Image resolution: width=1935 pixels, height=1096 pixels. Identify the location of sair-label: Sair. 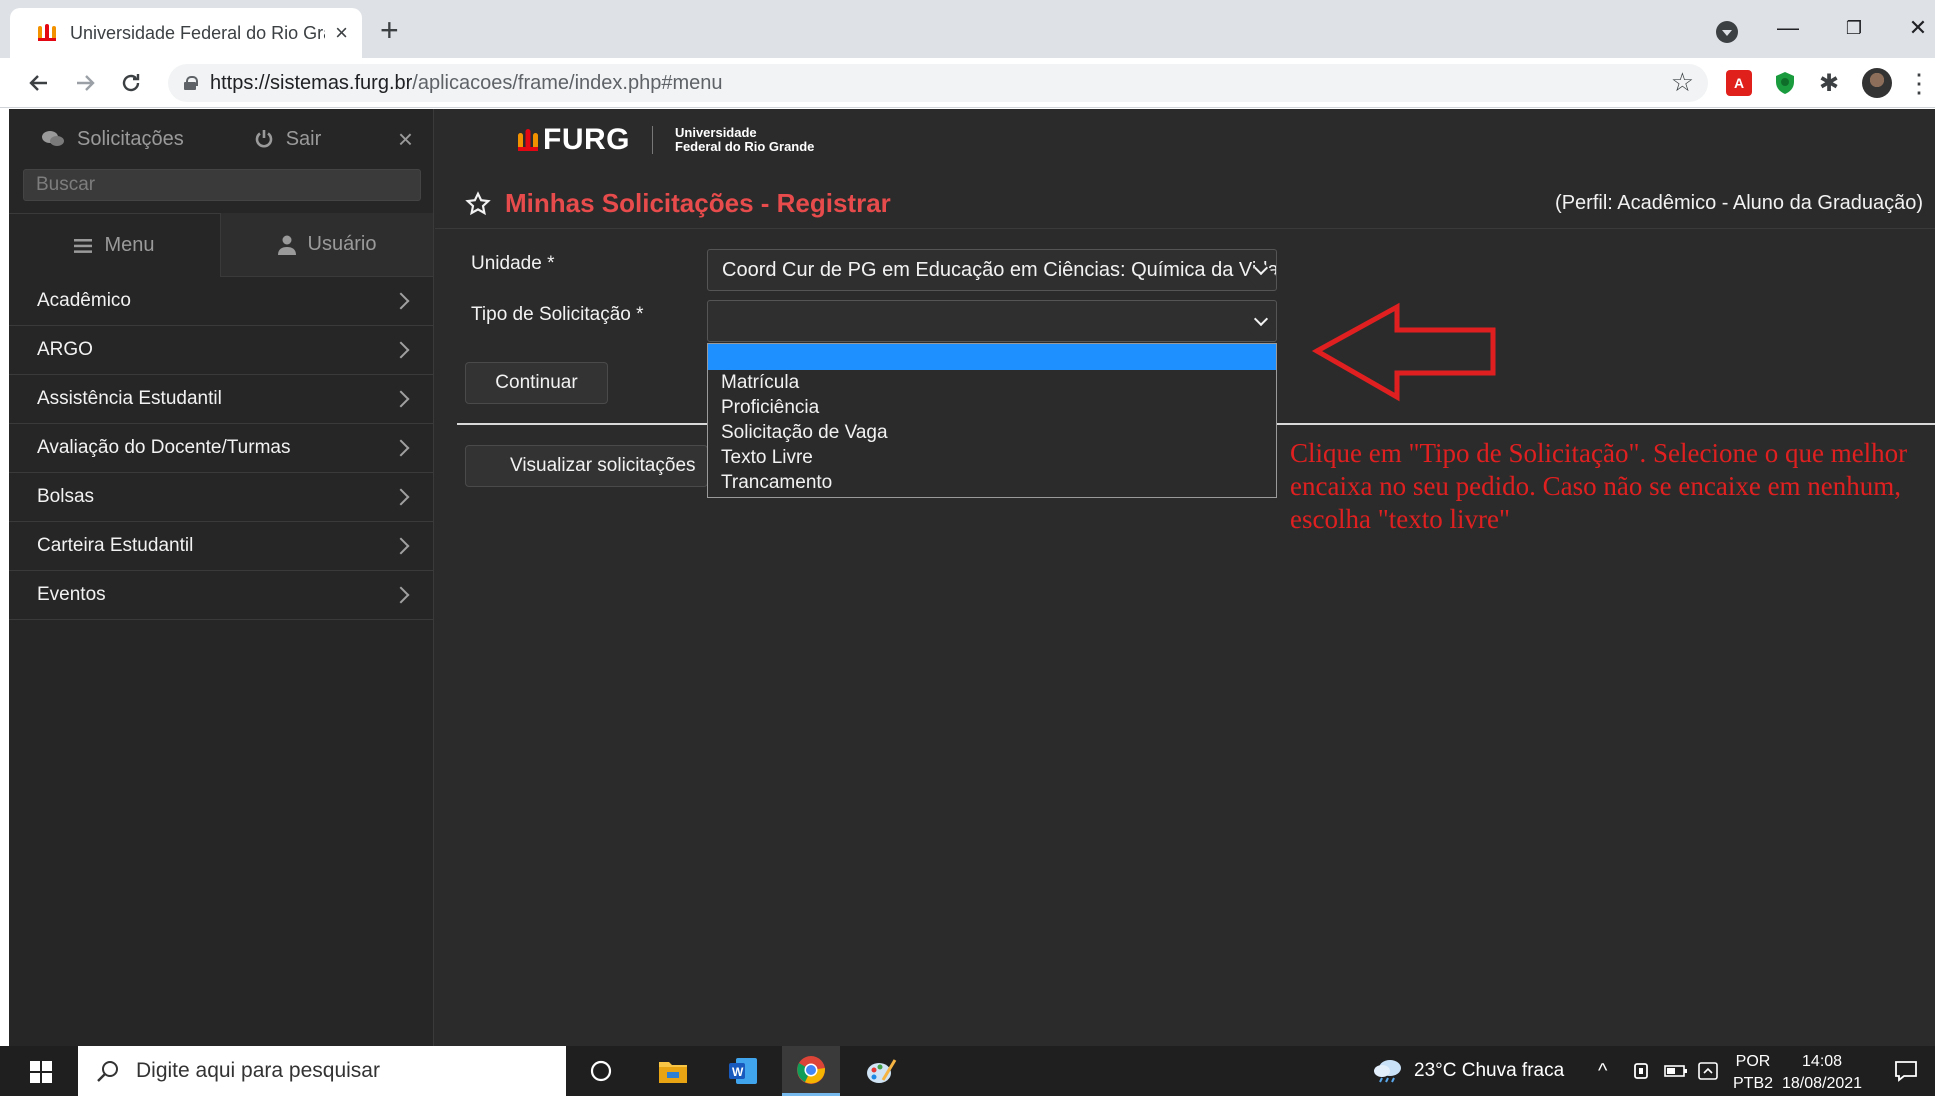
(303, 138).